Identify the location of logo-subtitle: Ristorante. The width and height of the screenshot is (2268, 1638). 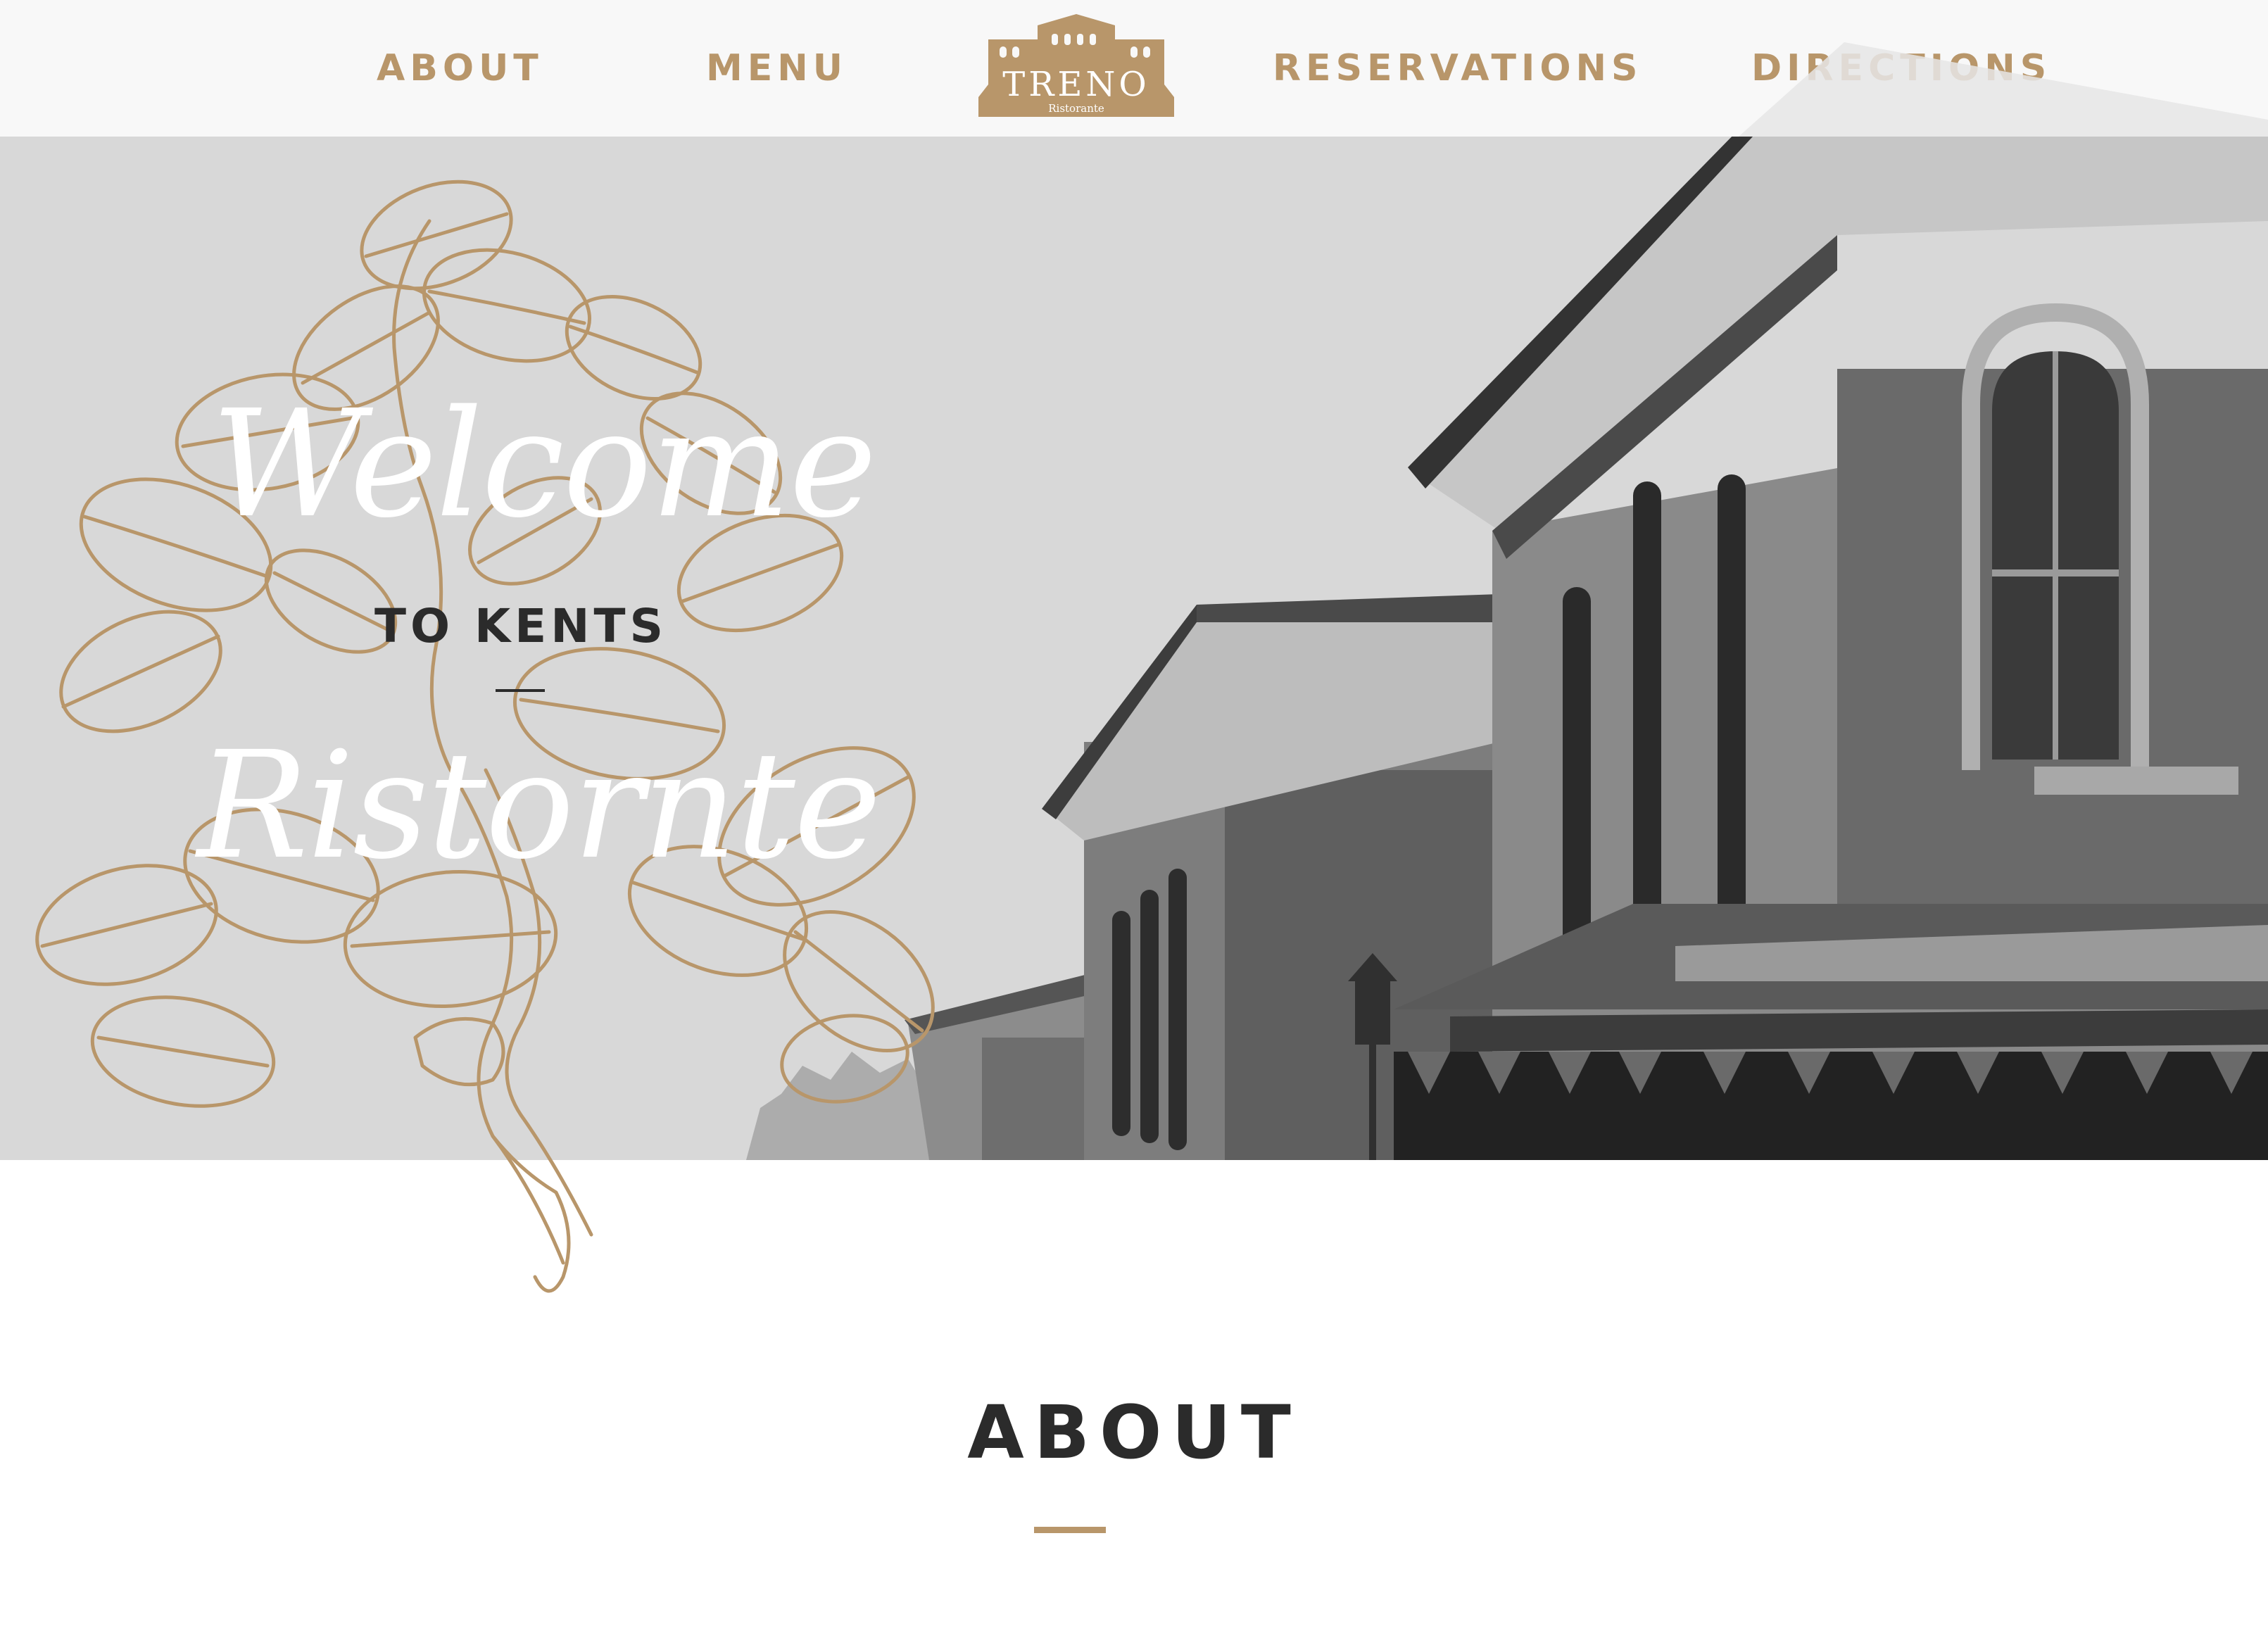
(1076, 108).